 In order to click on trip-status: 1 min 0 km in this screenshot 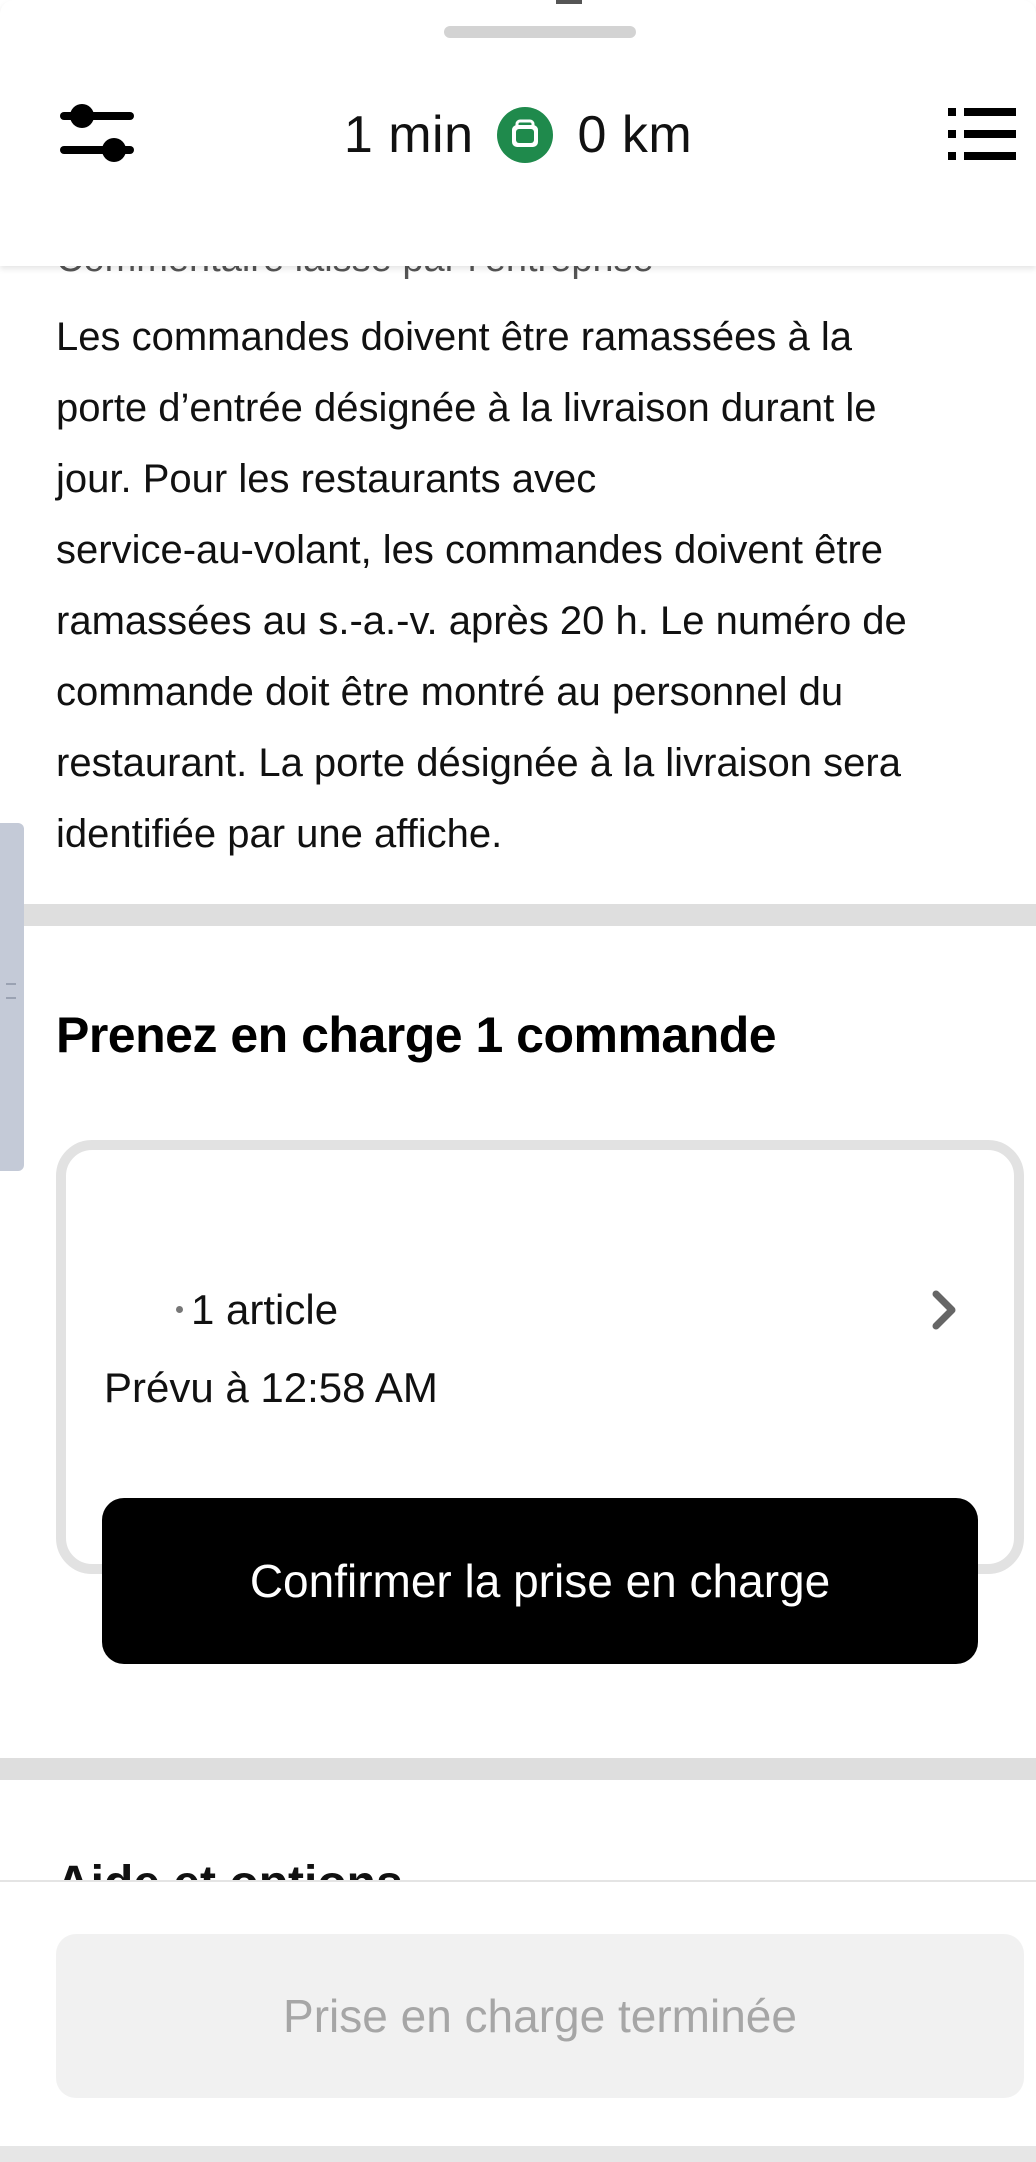, I will do `click(518, 135)`.